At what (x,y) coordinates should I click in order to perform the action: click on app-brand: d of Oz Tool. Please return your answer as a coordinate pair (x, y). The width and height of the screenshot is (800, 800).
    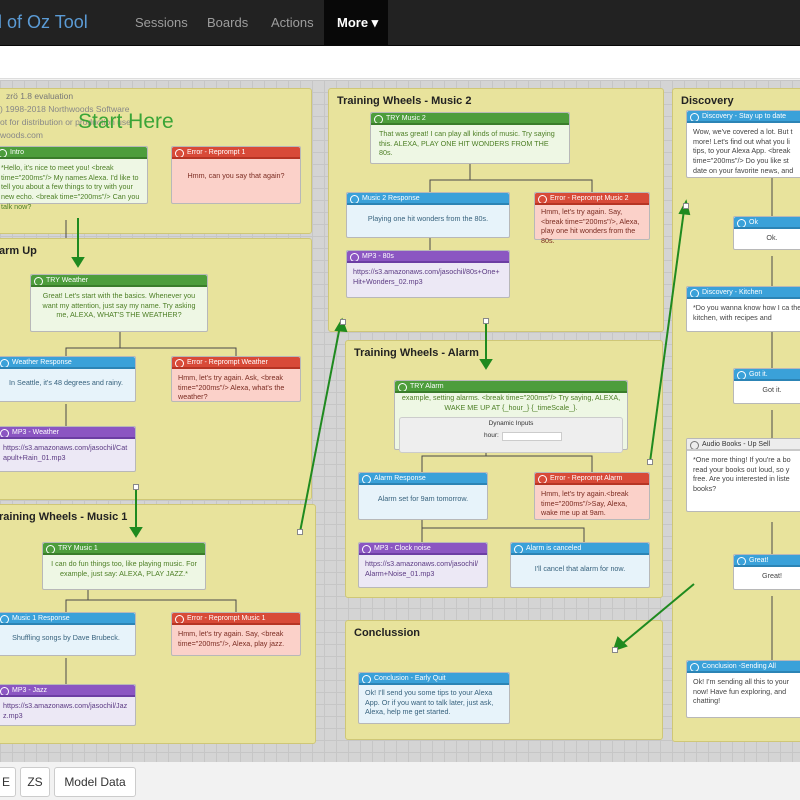
    Looking at the image, I should click on (44, 22).